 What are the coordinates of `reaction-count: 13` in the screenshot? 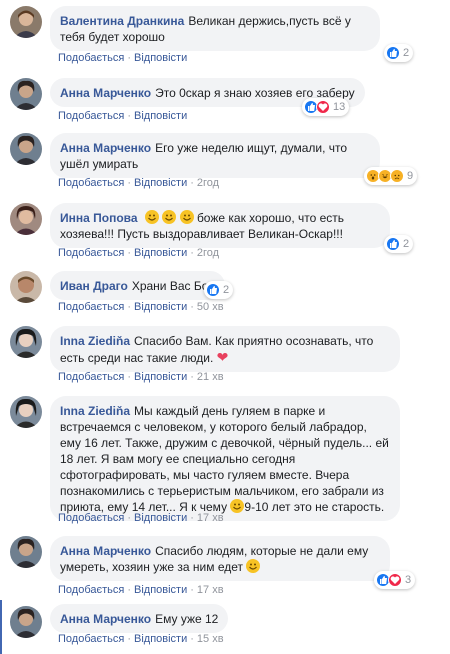 It's located at (339, 107).